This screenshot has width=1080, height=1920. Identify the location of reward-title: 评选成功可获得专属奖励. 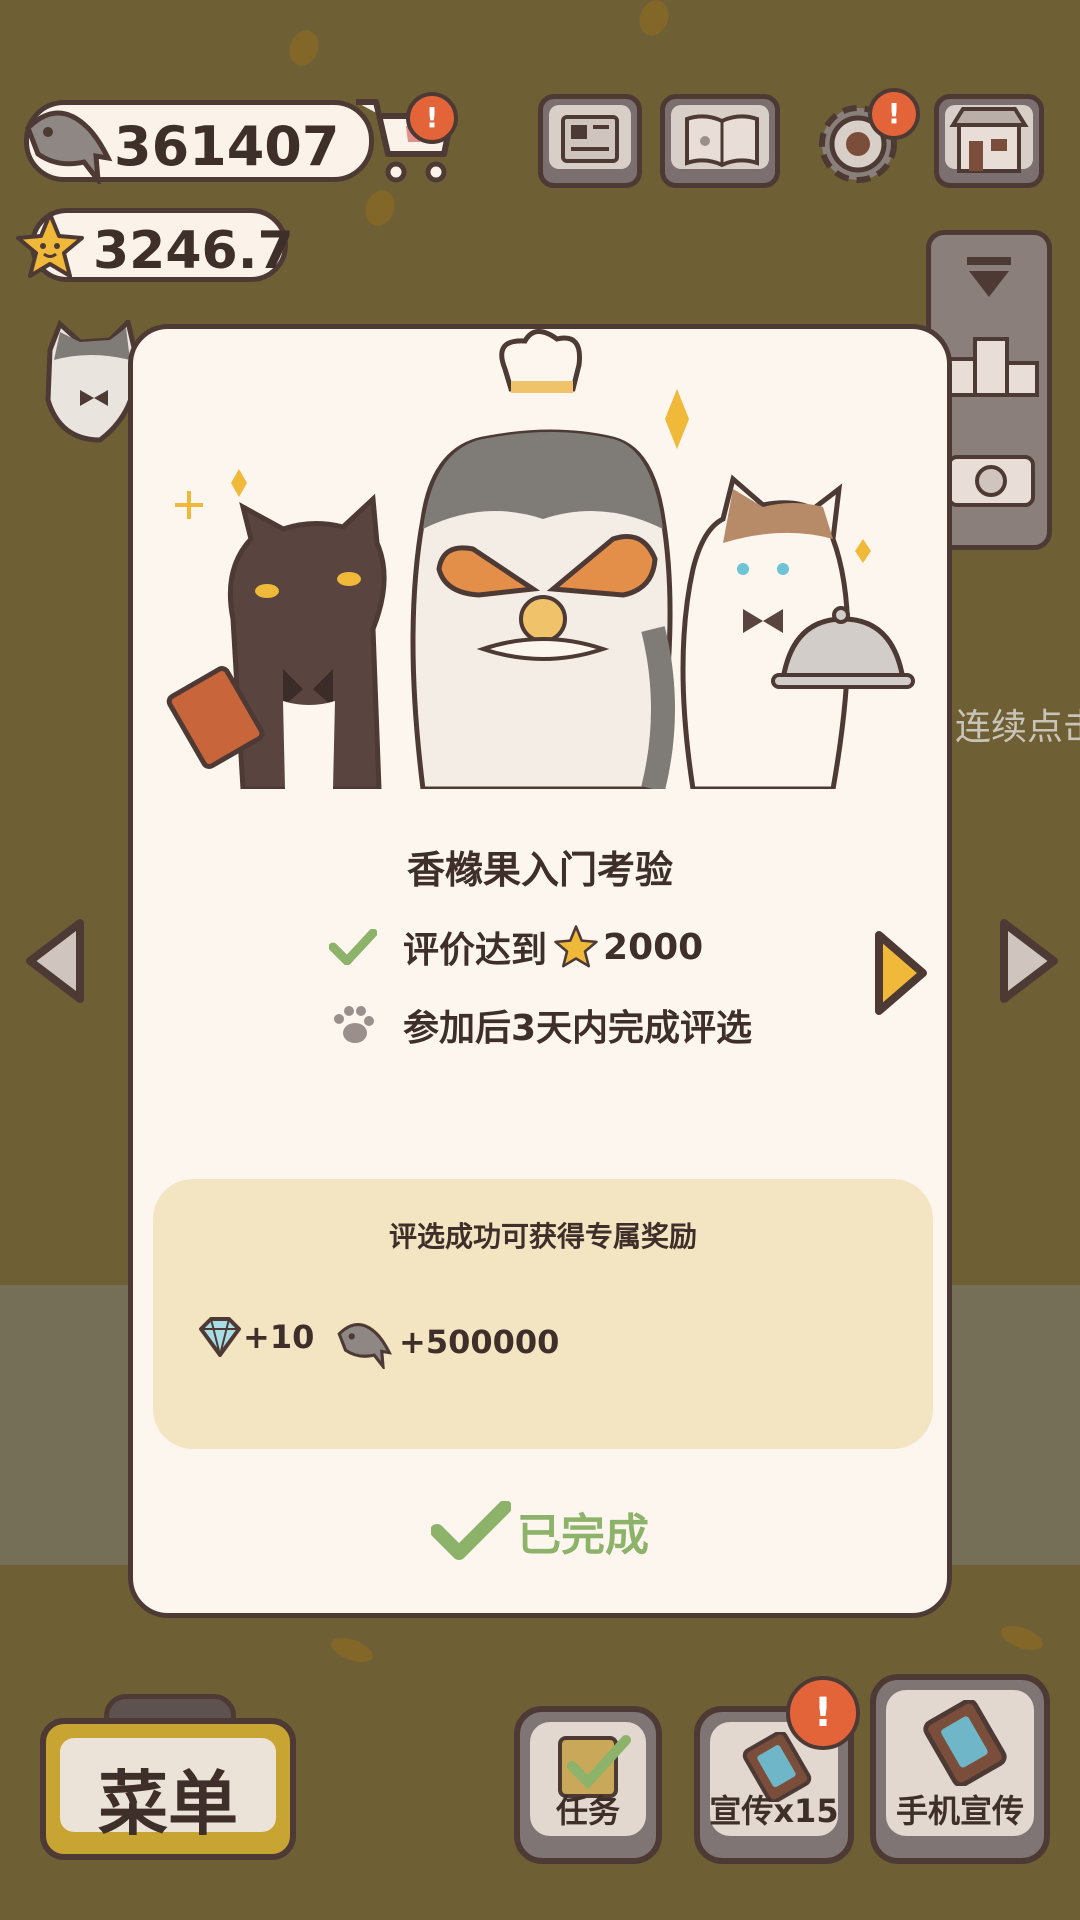
(542, 1236).